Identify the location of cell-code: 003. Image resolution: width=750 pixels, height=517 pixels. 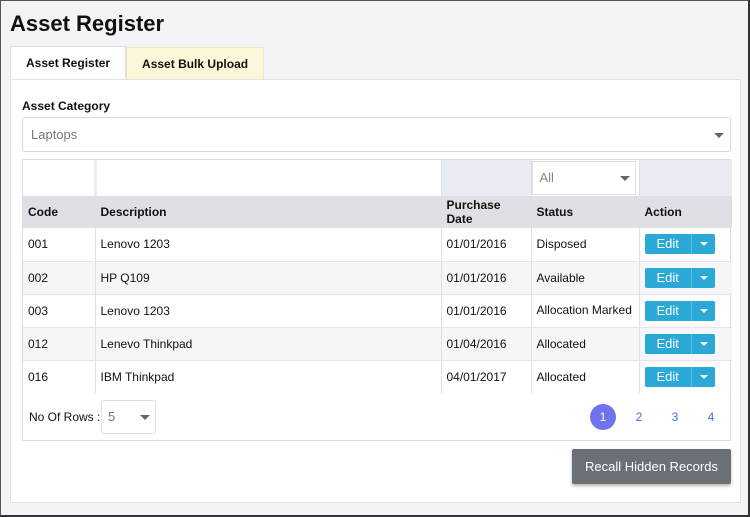
(59, 311).